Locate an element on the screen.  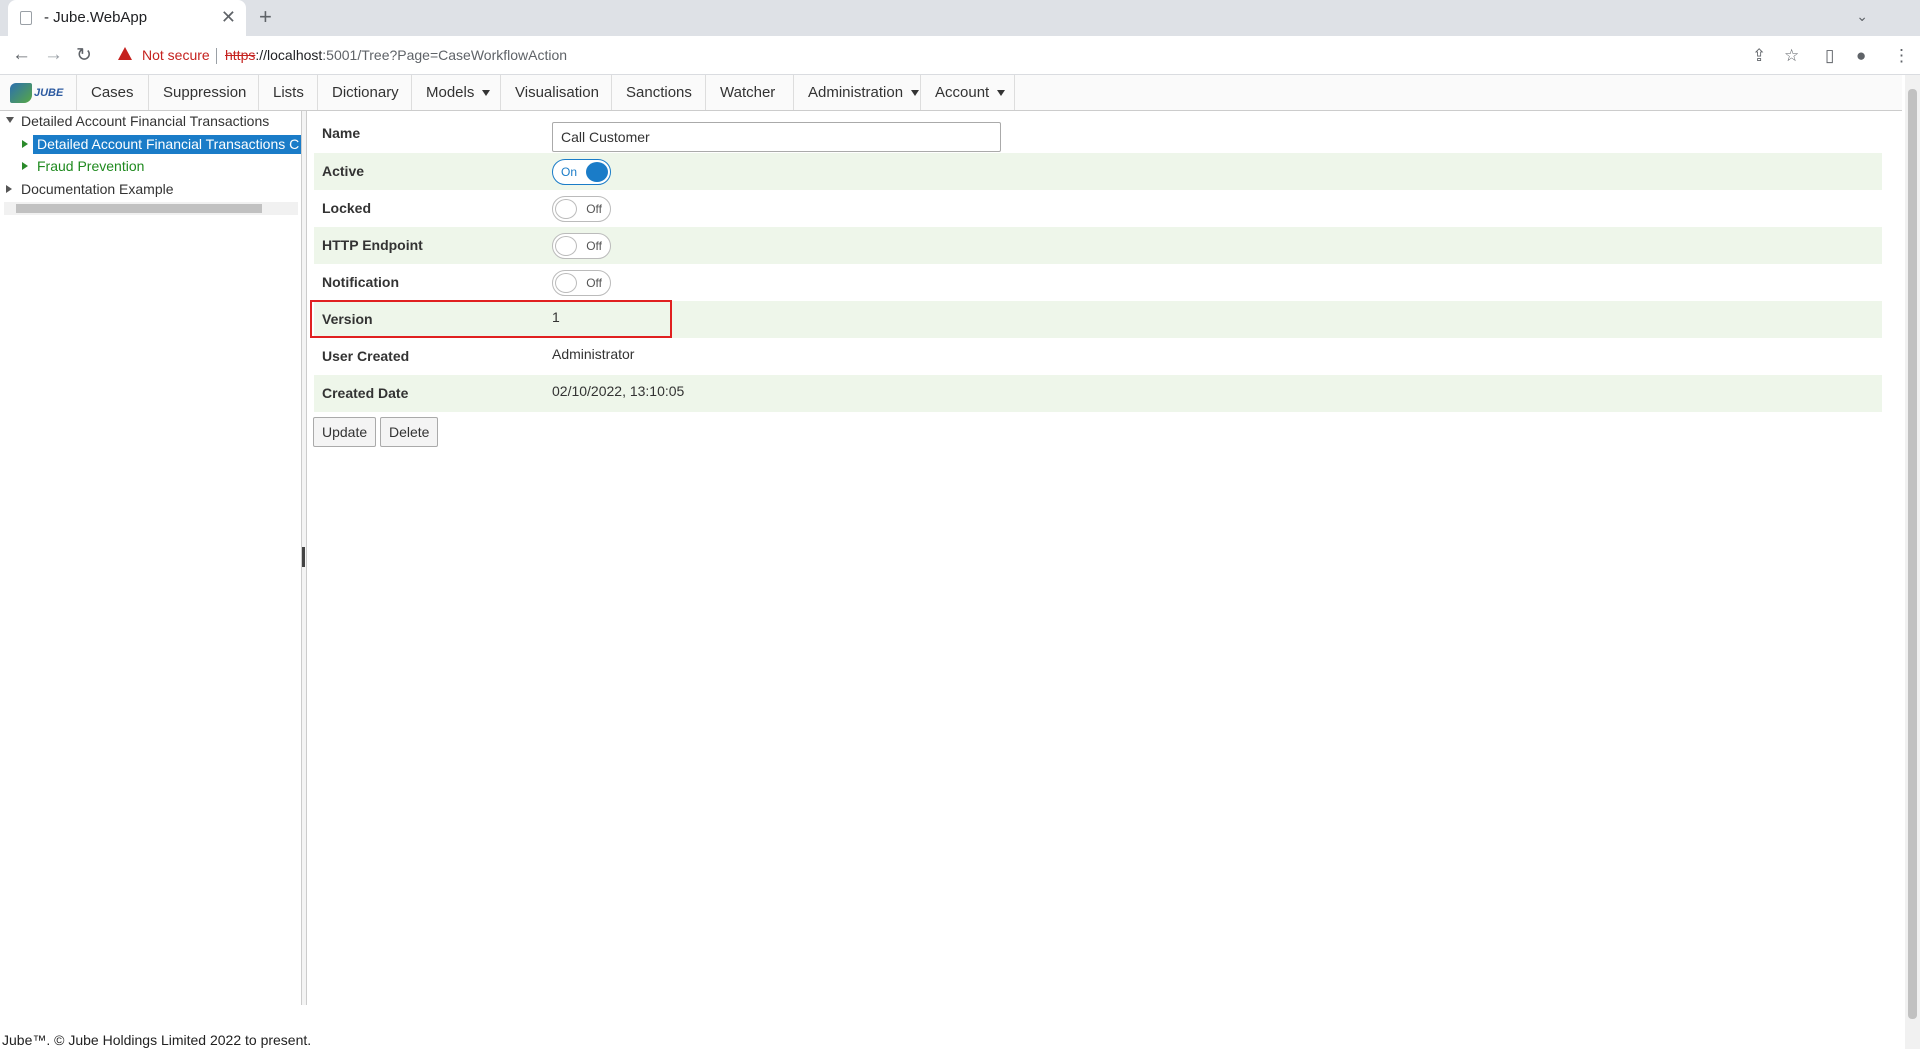
nav-administration: Administration is located at coordinates (856, 92).